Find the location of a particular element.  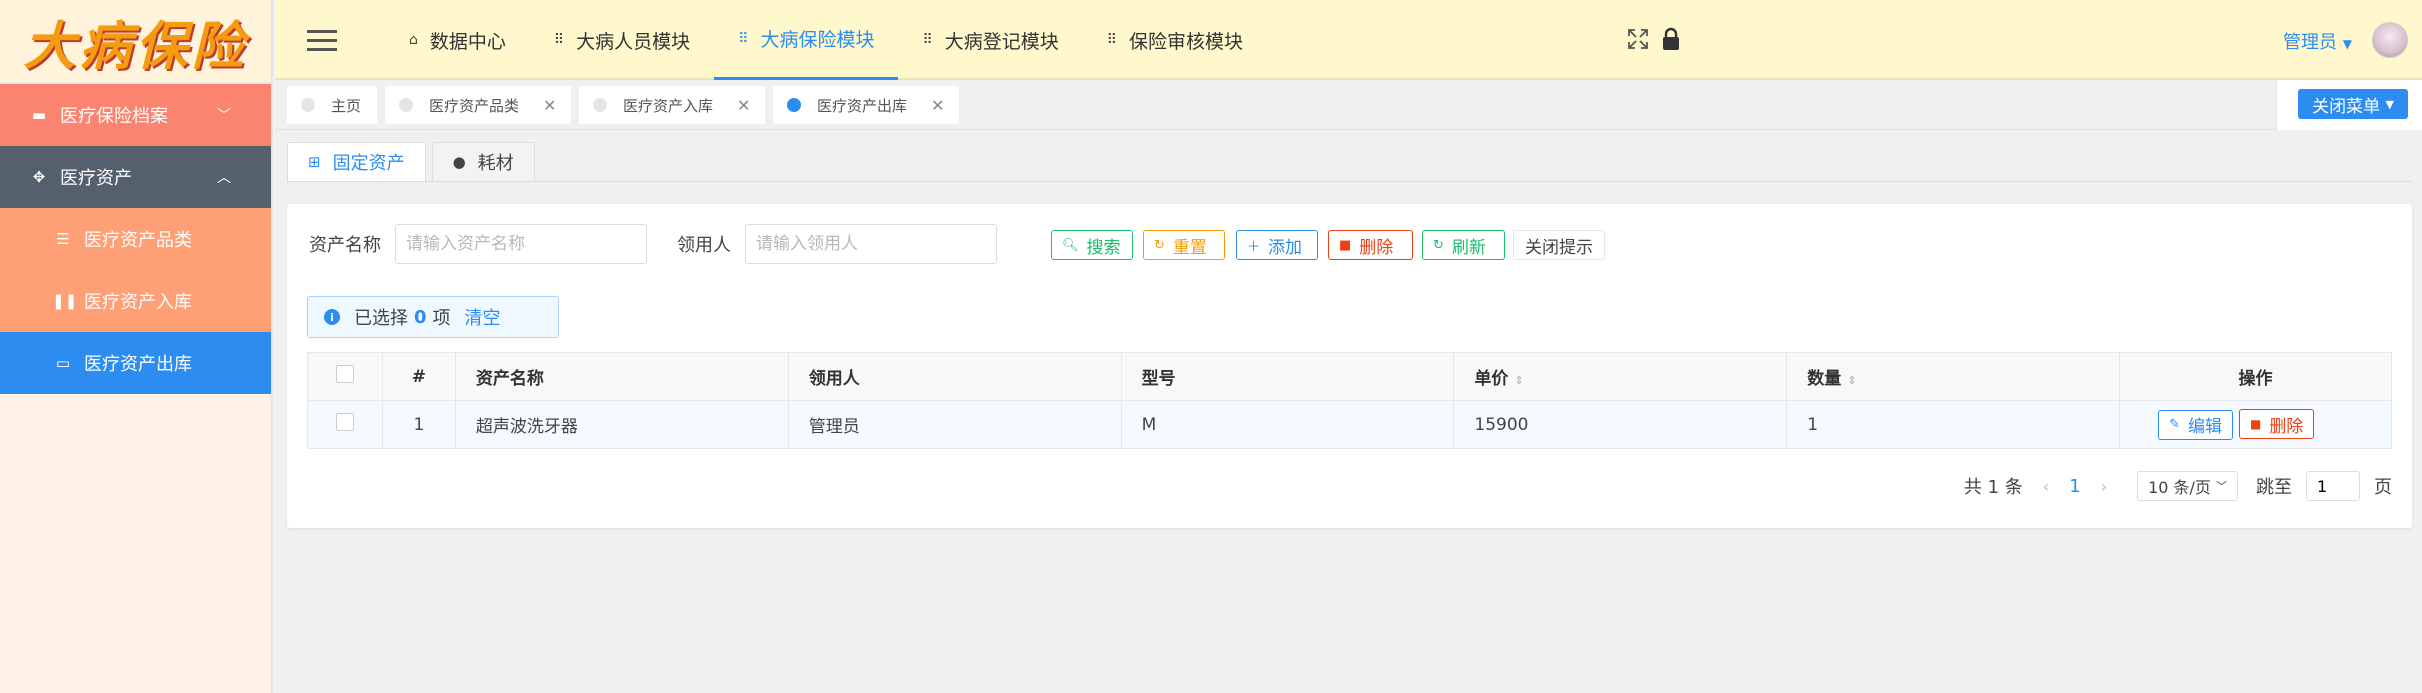

edit-icon: ✎ is located at coordinates (2174, 425).